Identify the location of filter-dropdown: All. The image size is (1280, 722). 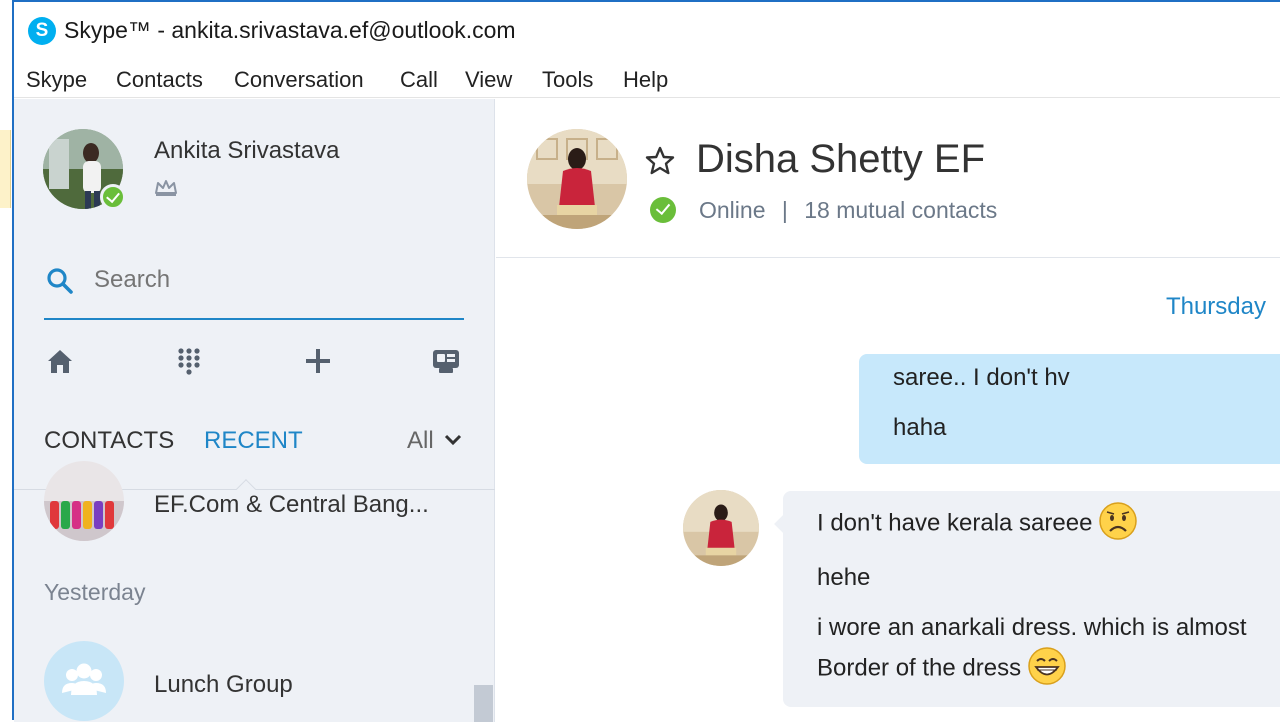
(420, 441).